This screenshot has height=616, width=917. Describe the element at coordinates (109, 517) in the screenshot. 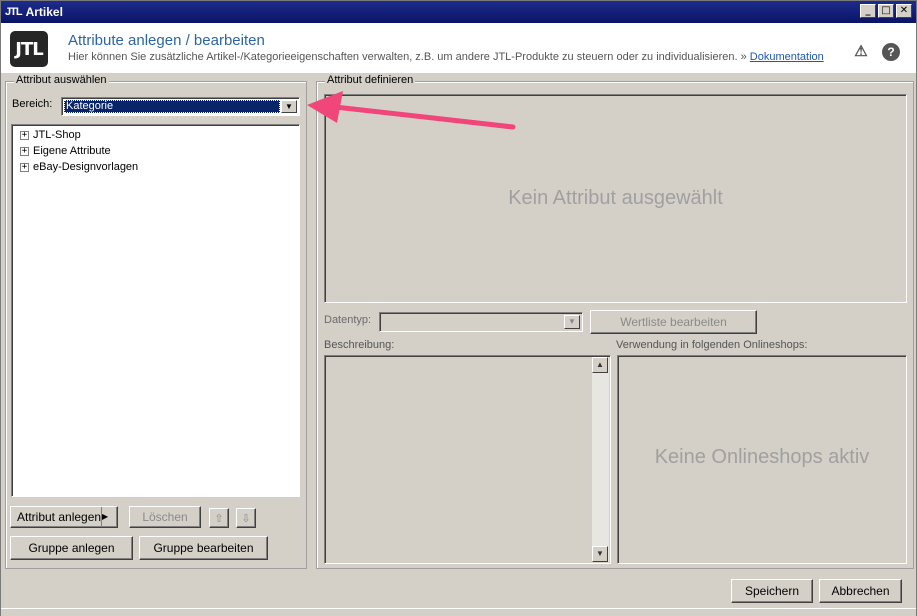

I see `dropdown-arrow-icon: ▶` at that location.